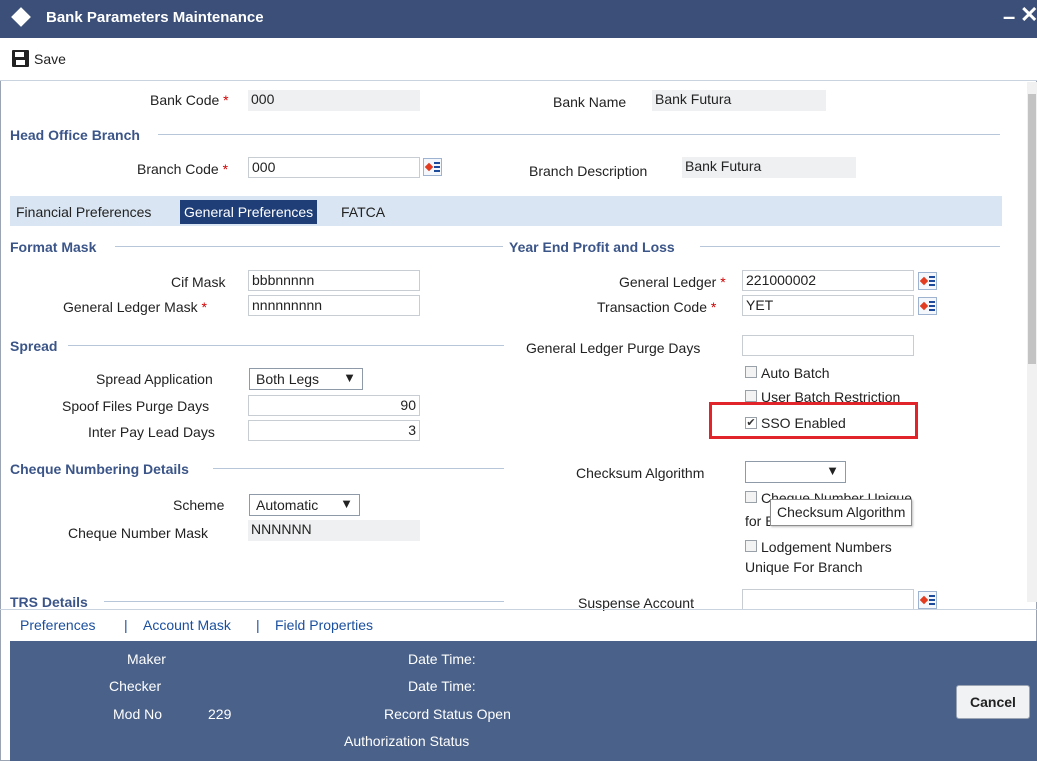 The image size is (1037, 761). Describe the element at coordinates (154, 379) in the screenshot. I see `spread-application-label: Spread Application` at that location.